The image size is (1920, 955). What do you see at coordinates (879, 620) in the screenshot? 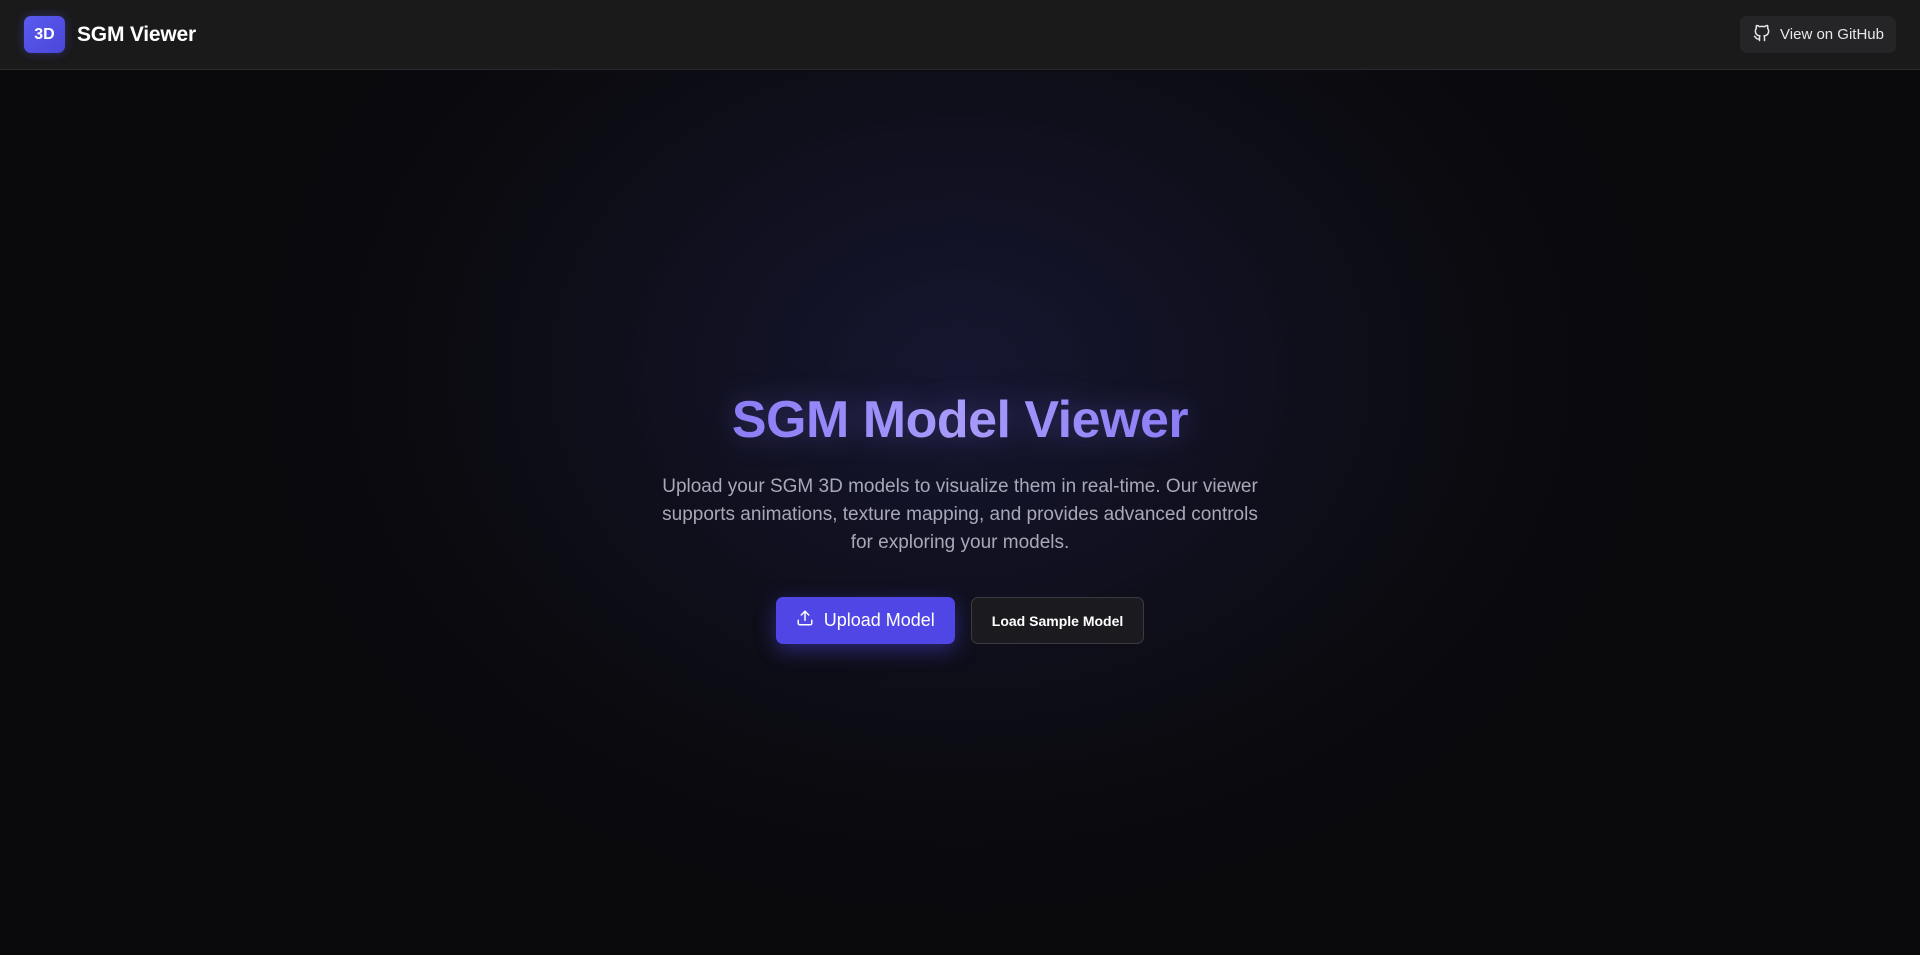
I see `upload-model-label: Upload Model` at bounding box center [879, 620].